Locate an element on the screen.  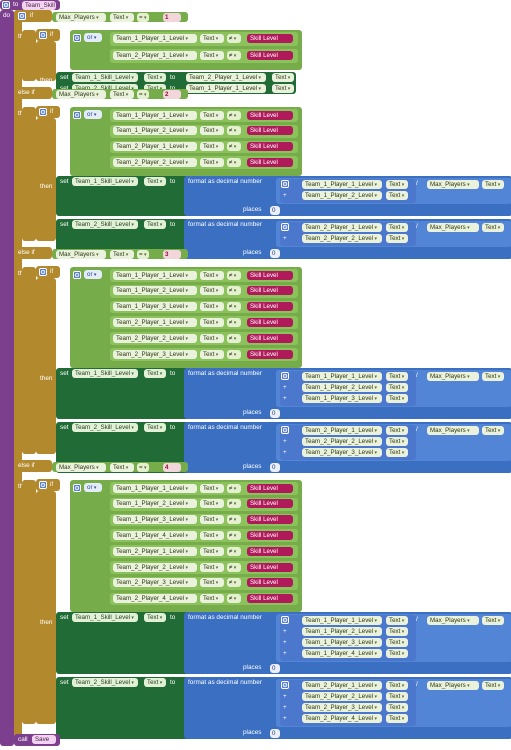
swap-source-getter: Team_2_Player_1_Level is located at coordinates (226, 77).